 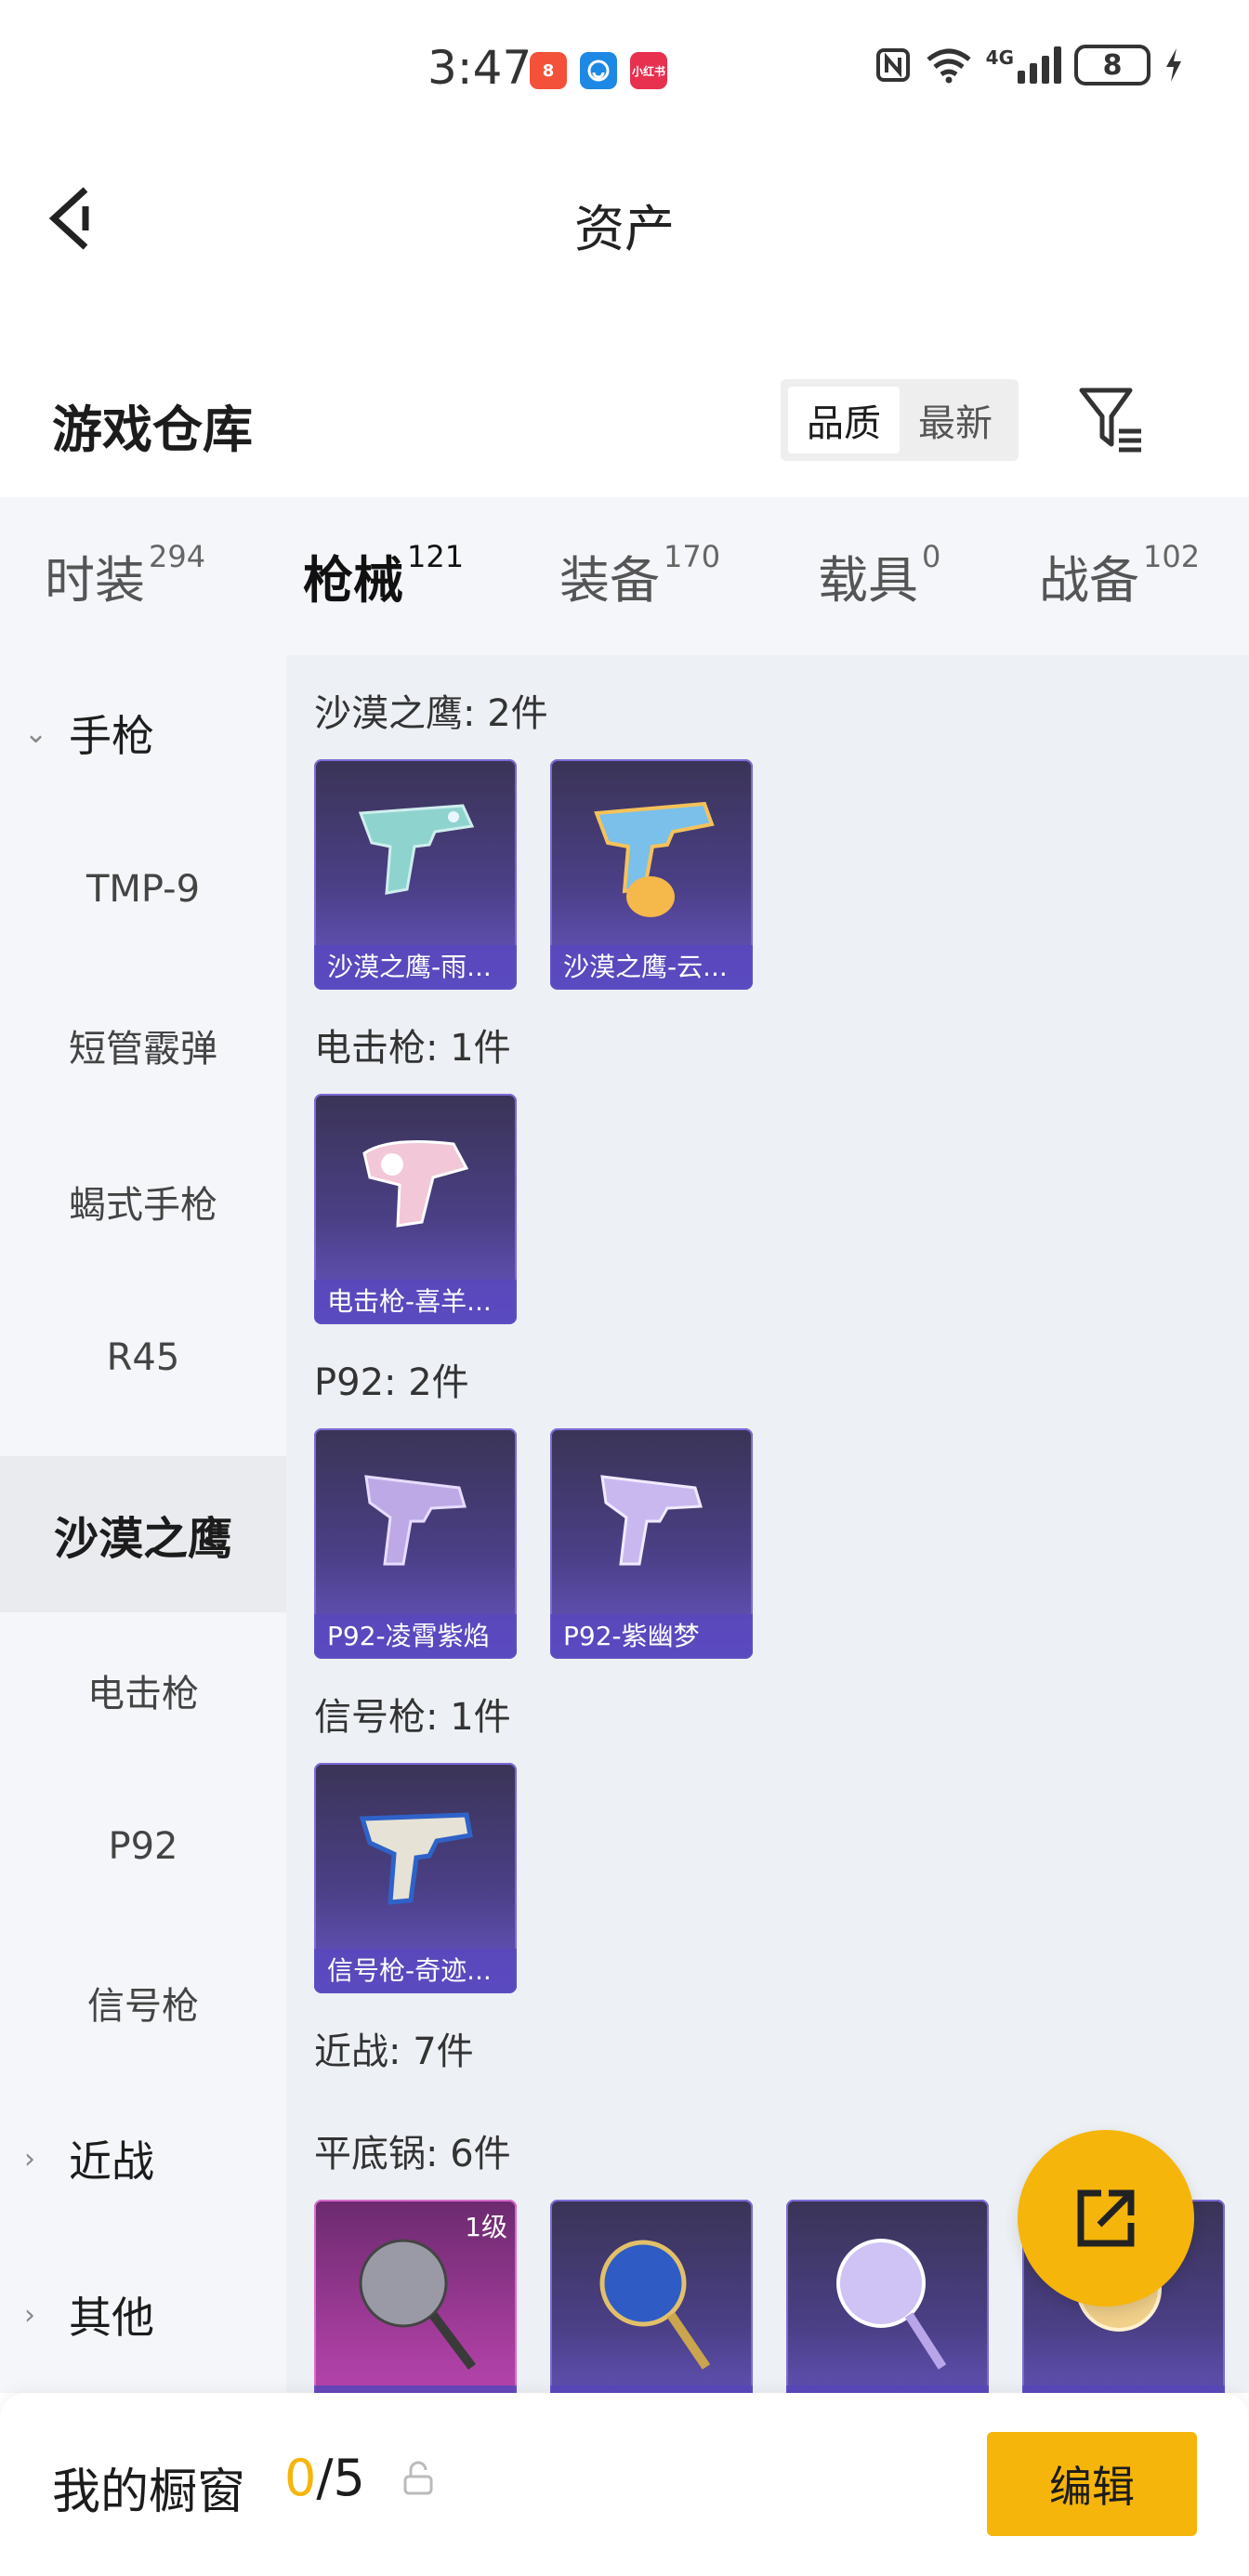 I want to click on item-card: 1级 平底锅-喜羊, so click(x=415, y=2296).